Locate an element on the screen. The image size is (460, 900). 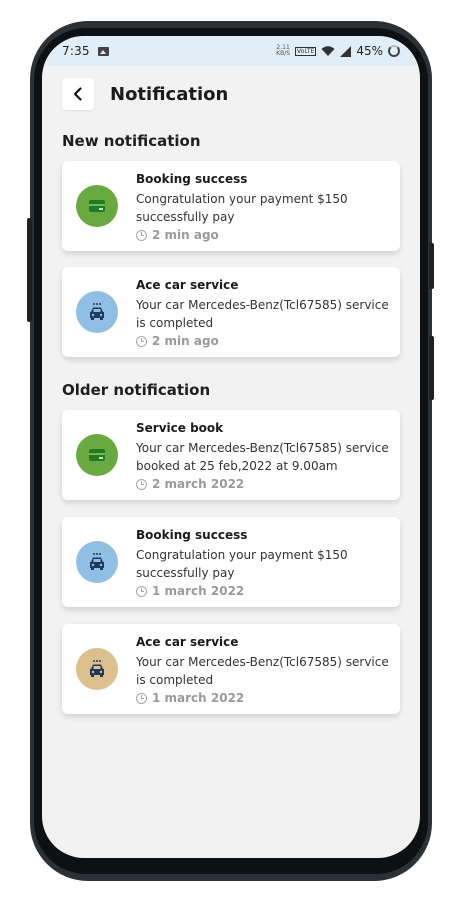
status-icons: 2.11 KB/S VoLTE 45% is located at coordinates (338, 51).